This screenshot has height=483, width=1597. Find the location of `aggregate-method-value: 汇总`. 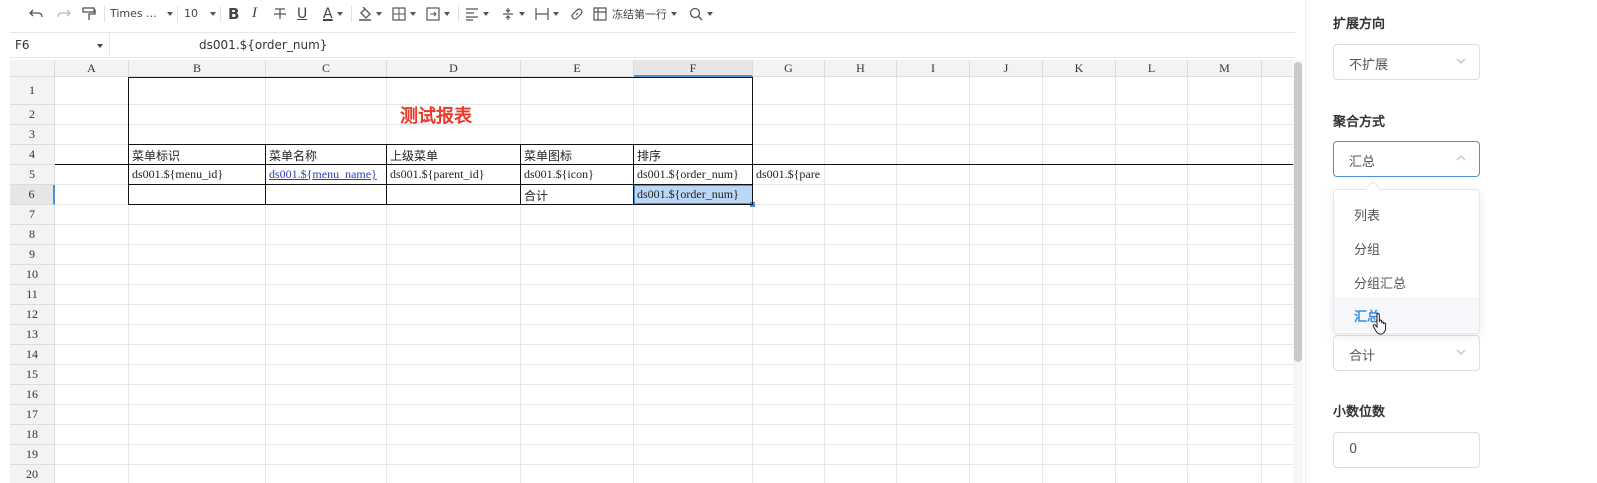

aggregate-method-value: 汇总 is located at coordinates (1362, 162).